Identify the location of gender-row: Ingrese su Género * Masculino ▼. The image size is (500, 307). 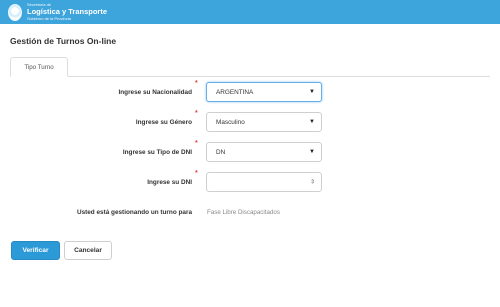
(250, 121).